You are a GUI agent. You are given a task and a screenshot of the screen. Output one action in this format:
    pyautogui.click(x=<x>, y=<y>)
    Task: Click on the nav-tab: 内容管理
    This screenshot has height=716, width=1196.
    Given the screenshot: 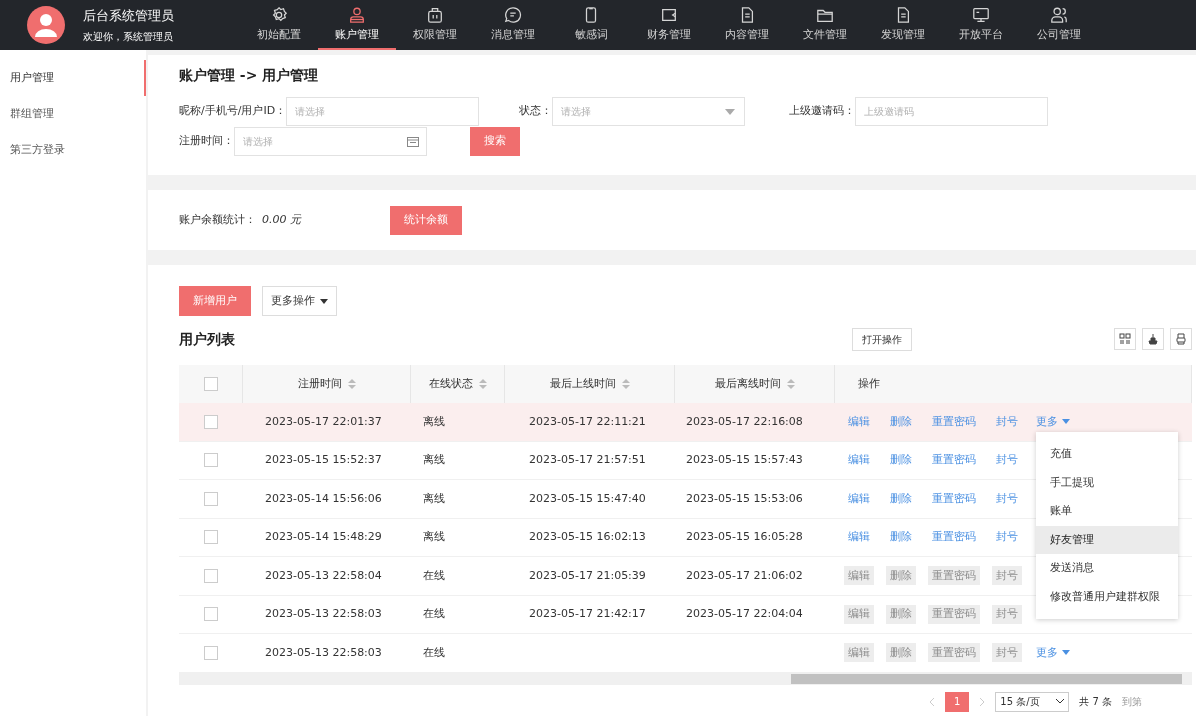 What is the action you would take?
    pyautogui.click(x=747, y=25)
    